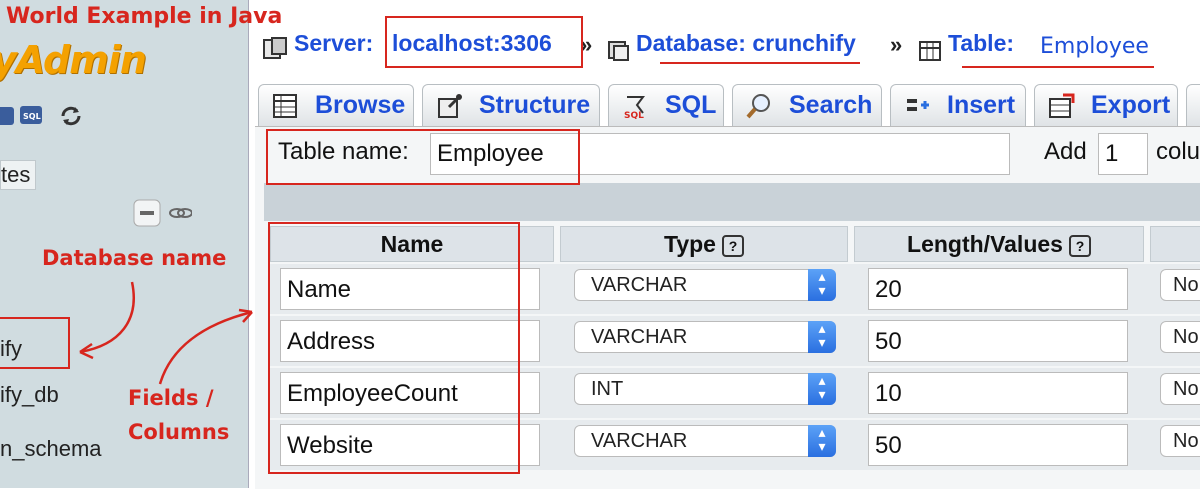  I want to click on reload-icon, so click(71, 116).